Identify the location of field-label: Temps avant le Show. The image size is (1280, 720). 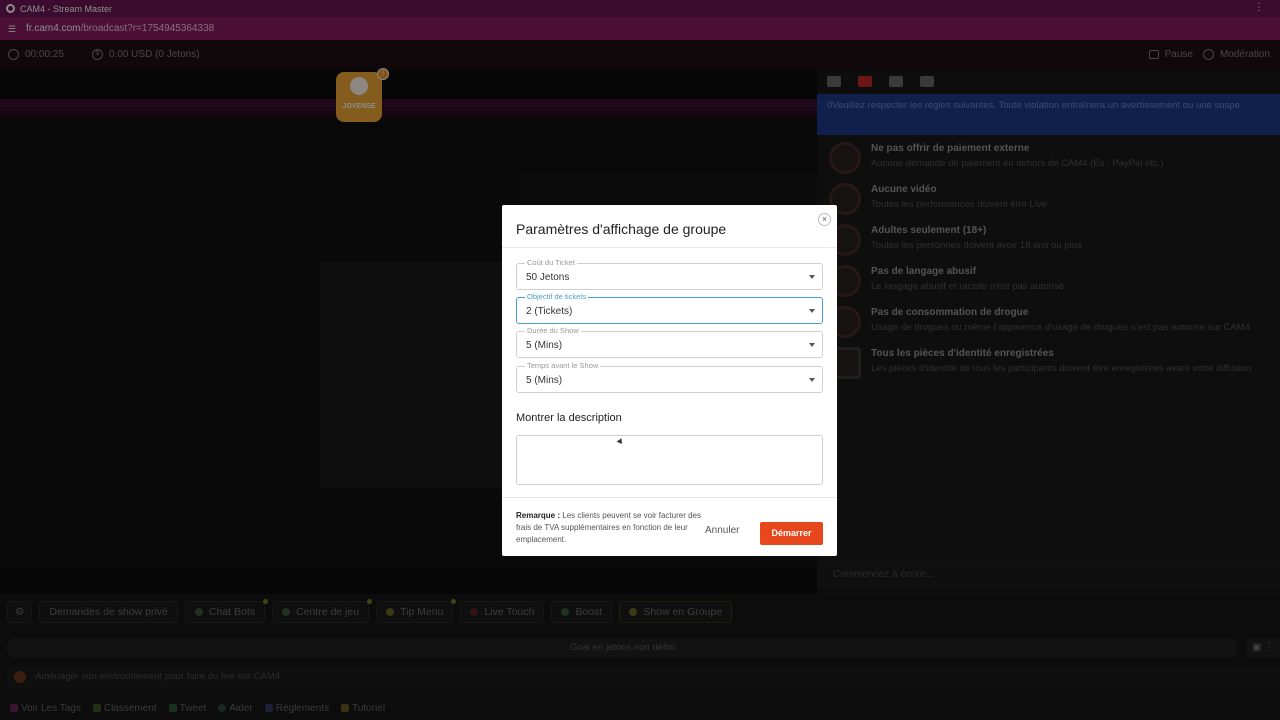
(563, 365).